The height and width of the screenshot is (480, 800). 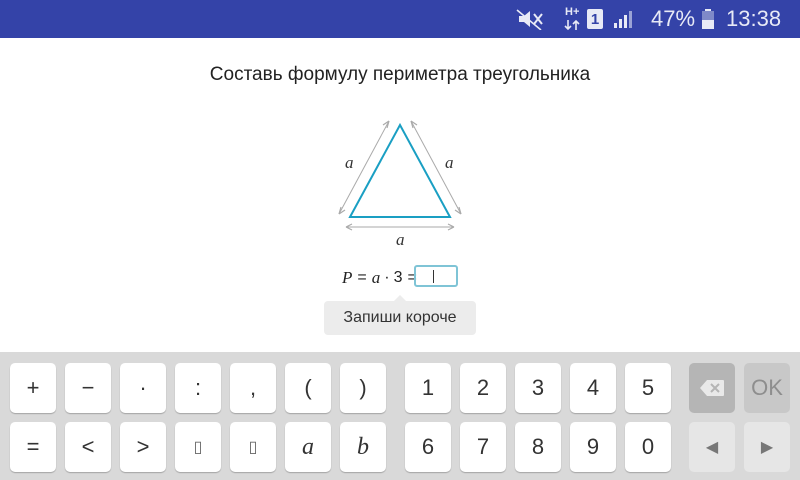 What do you see at coordinates (198, 447) in the screenshot?
I see `key-symbol-1: ▯` at bounding box center [198, 447].